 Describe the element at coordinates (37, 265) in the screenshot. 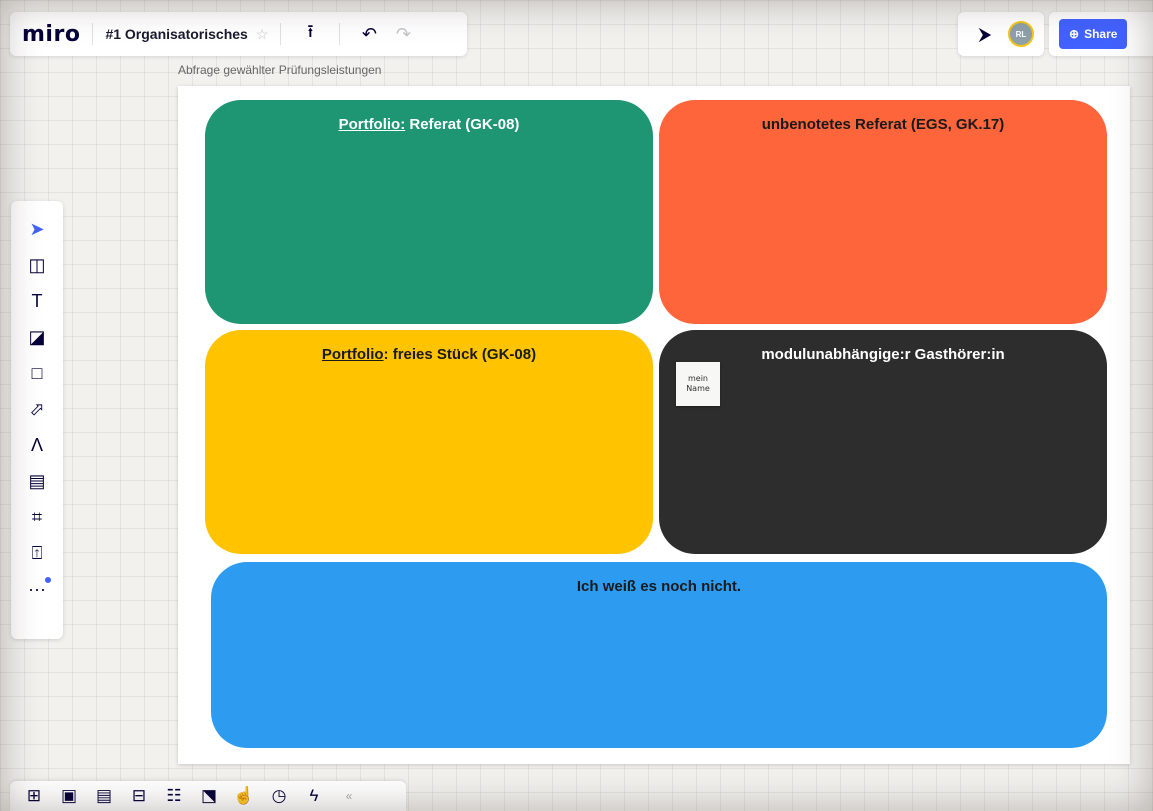

I see `templates-icon: ◫` at that location.